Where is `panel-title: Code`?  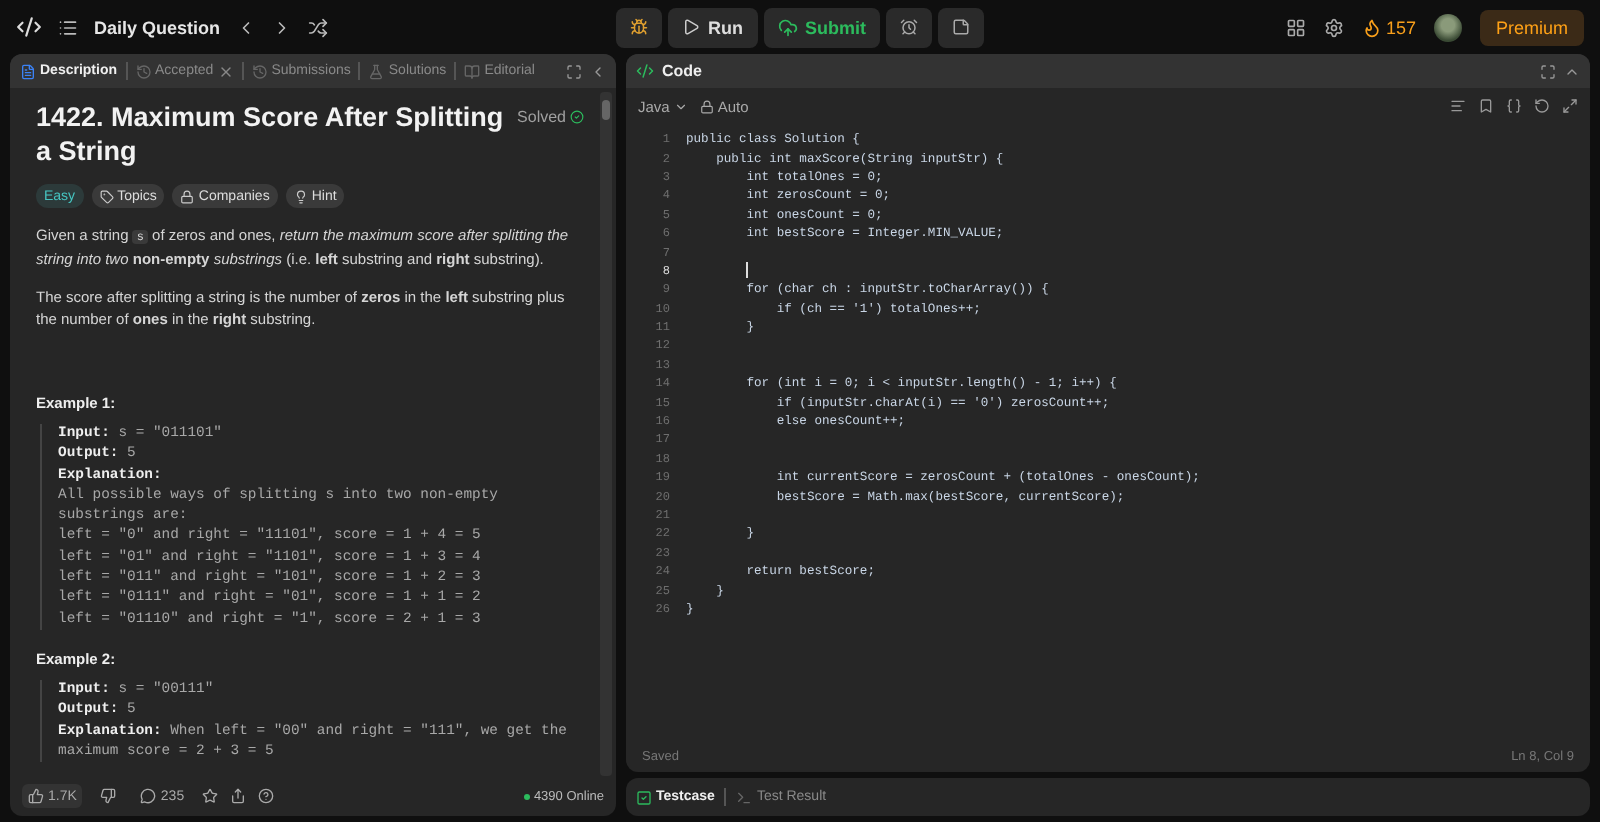 panel-title: Code is located at coordinates (682, 71).